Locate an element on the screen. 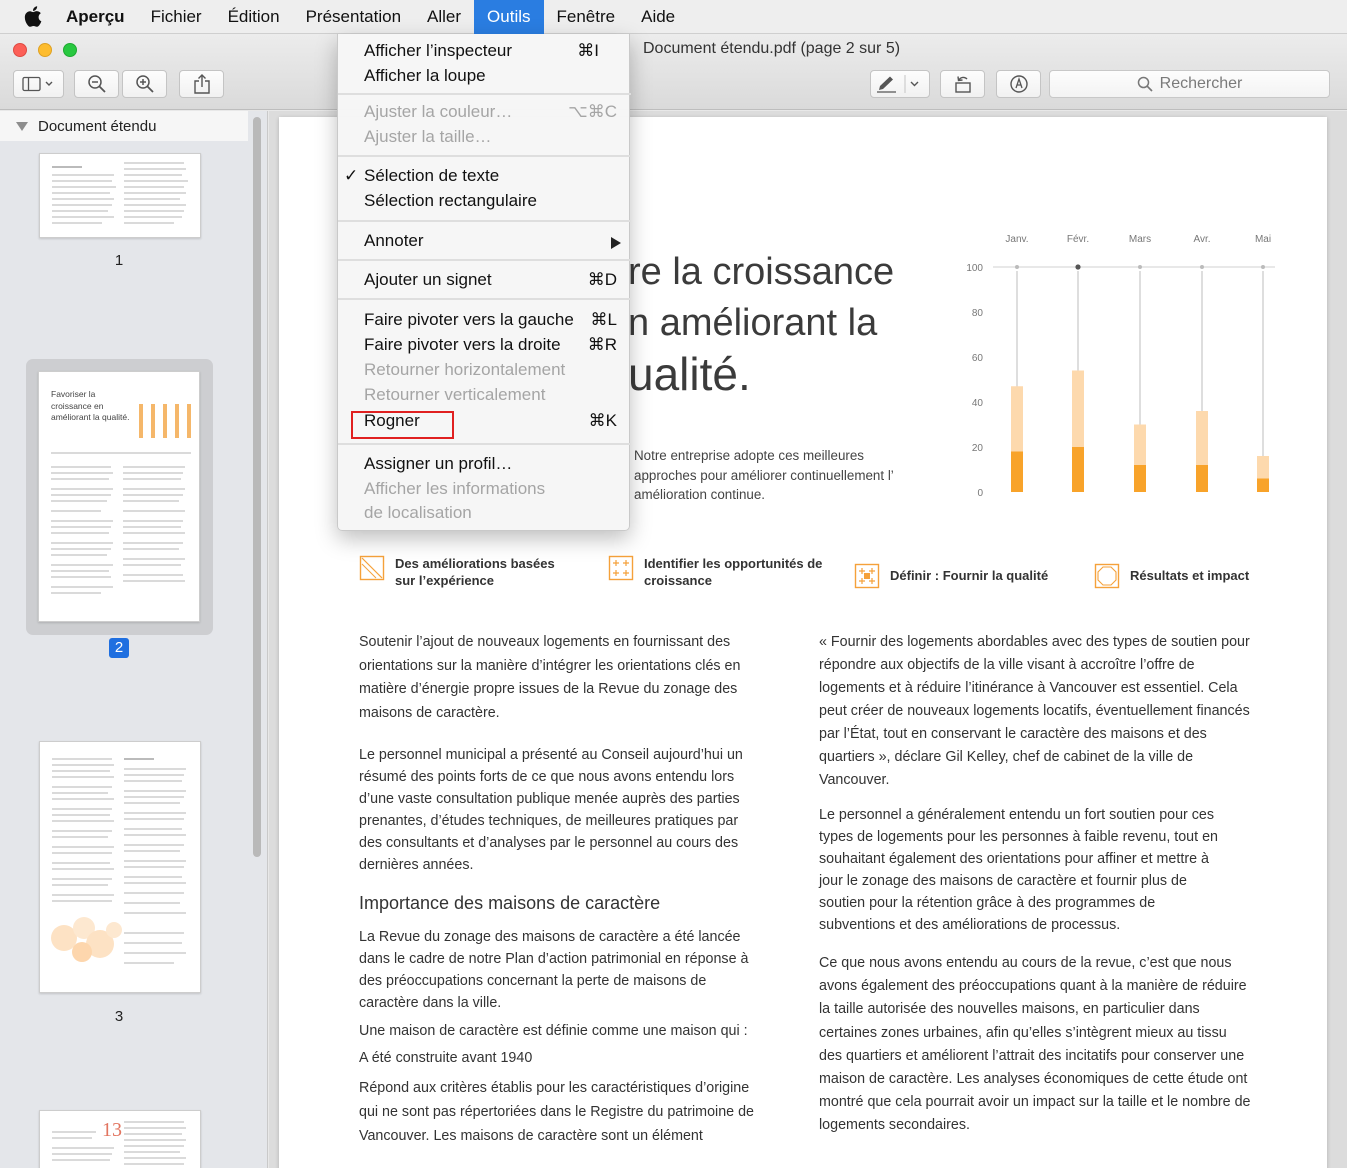 The image size is (1347, 1168). menu-item-shortcut: ⌘K is located at coordinates (602, 420).